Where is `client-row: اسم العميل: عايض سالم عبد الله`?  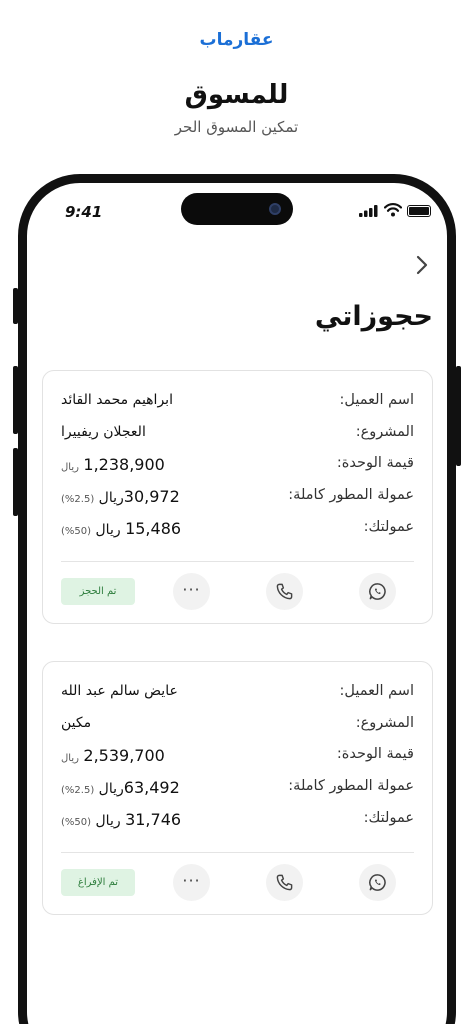 client-row: اسم العميل: عايض سالم عبد الله is located at coordinates (237, 695).